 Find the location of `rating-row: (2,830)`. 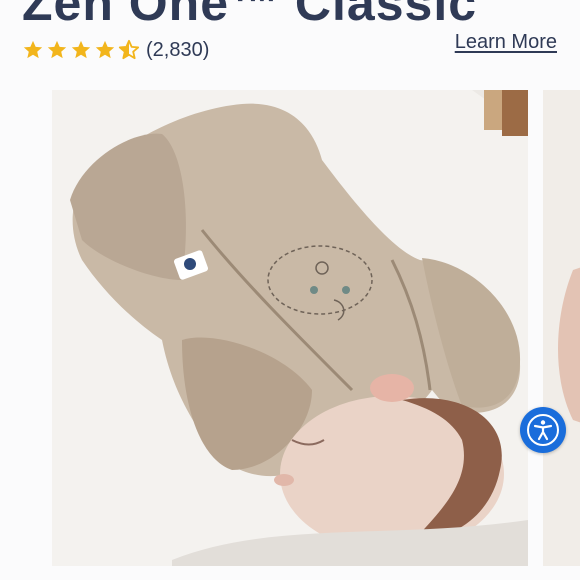

rating-row: (2,830) is located at coordinates (115, 50).